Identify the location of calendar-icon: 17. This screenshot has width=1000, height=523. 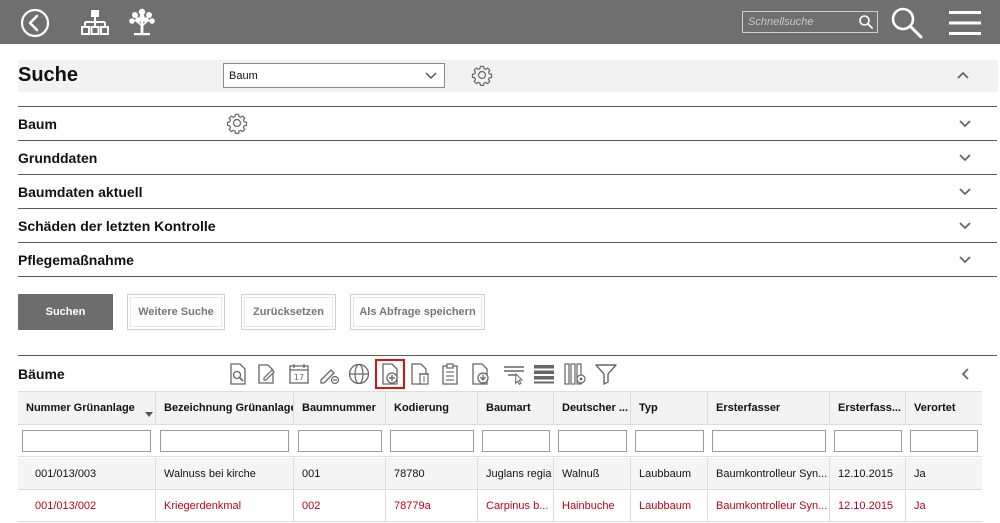
(299, 374).